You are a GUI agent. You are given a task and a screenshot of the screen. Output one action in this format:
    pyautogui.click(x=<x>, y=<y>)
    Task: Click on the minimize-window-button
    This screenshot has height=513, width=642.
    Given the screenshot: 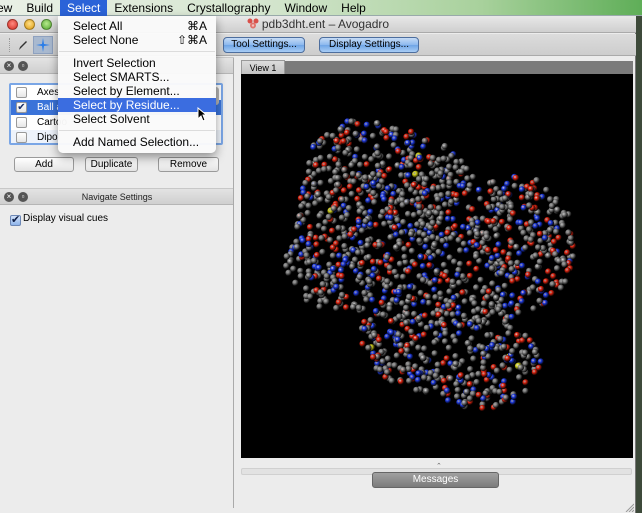 What is the action you would take?
    pyautogui.click(x=29, y=24)
    